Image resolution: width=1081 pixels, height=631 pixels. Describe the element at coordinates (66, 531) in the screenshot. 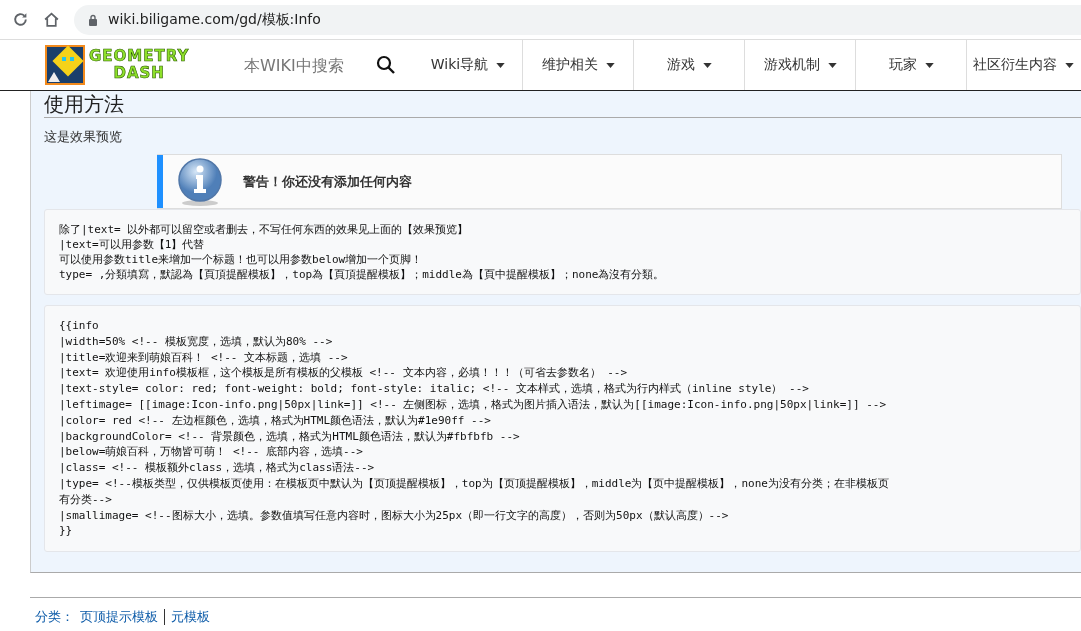

I see `code-line: }}` at that location.